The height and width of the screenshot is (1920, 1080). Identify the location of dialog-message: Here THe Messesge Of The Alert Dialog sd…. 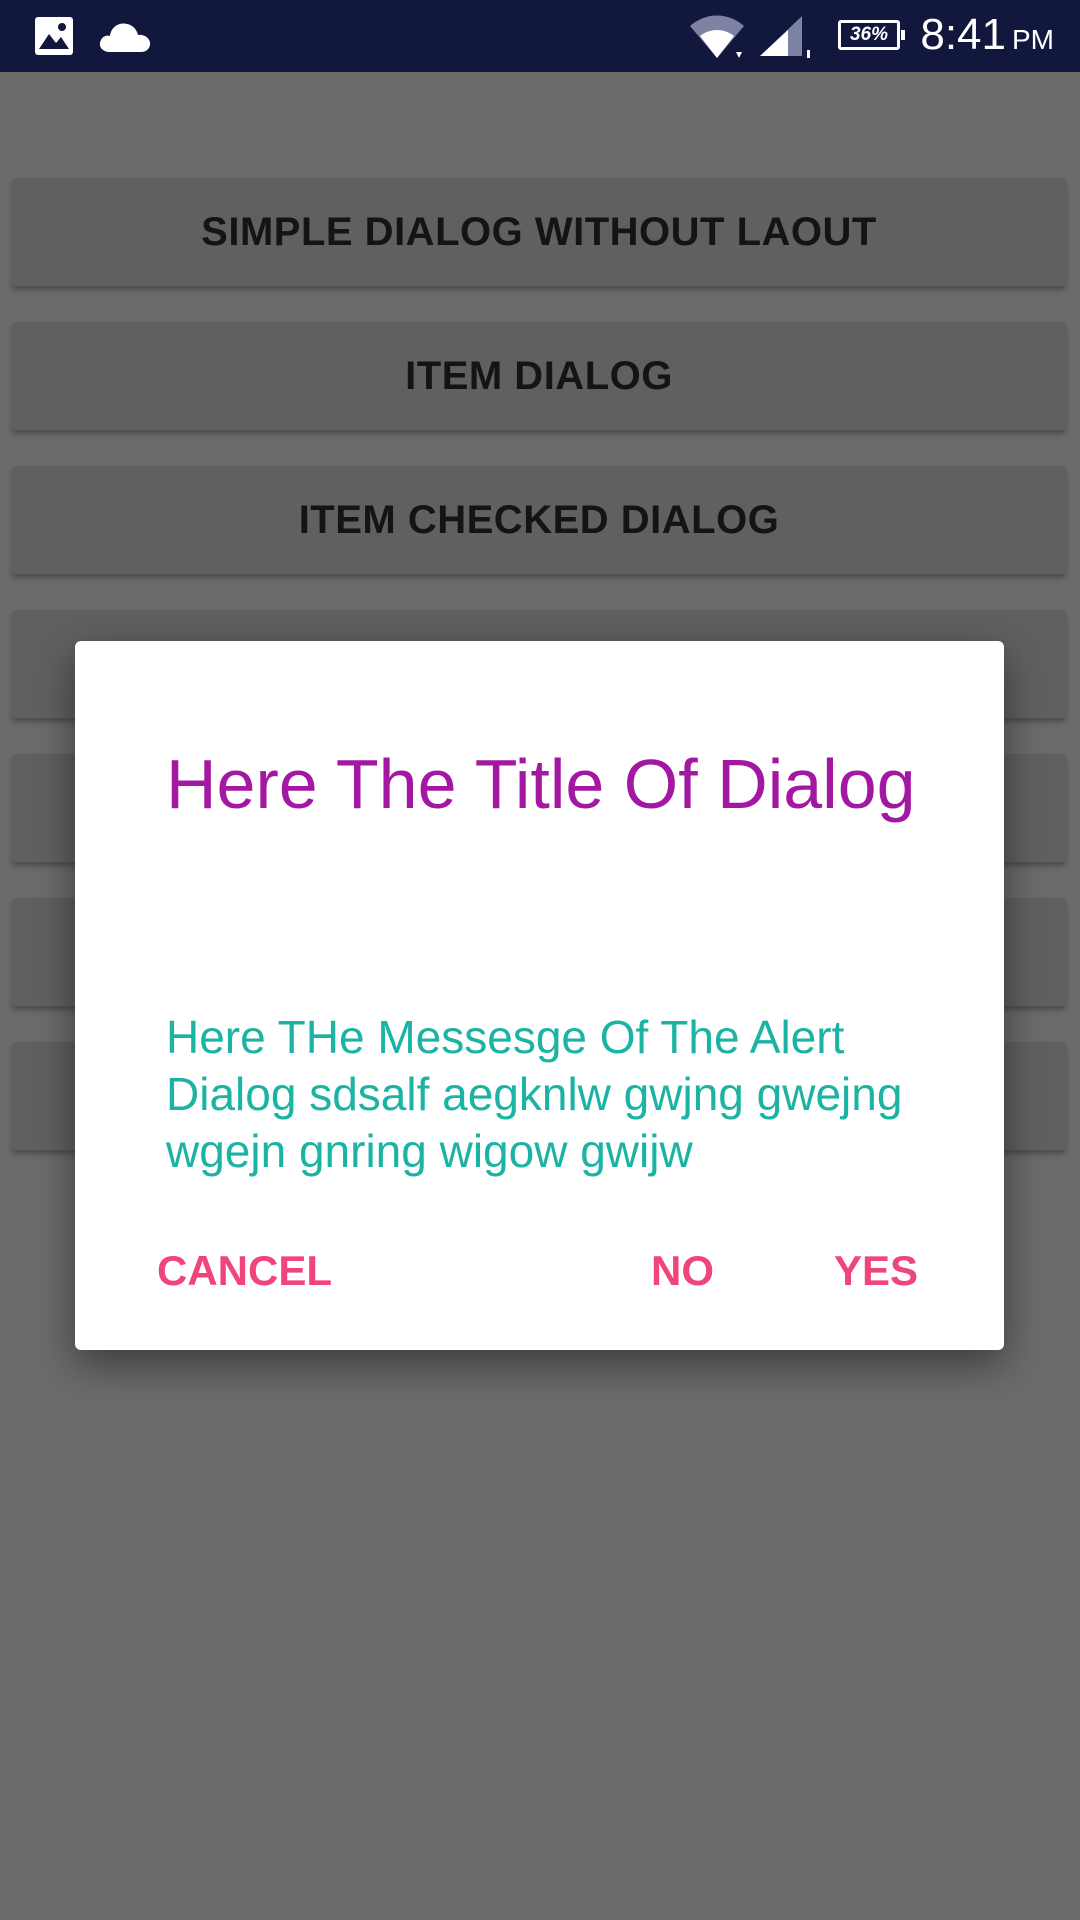
(534, 1094).